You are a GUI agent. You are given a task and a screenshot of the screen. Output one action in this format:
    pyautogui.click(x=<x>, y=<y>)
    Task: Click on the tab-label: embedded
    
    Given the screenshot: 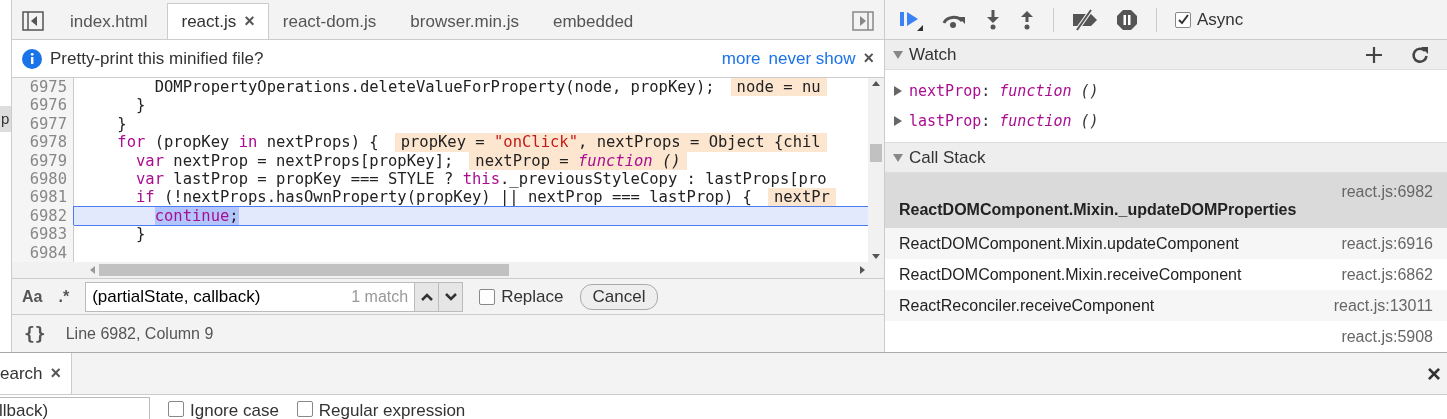 What is the action you would take?
    pyautogui.click(x=593, y=21)
    